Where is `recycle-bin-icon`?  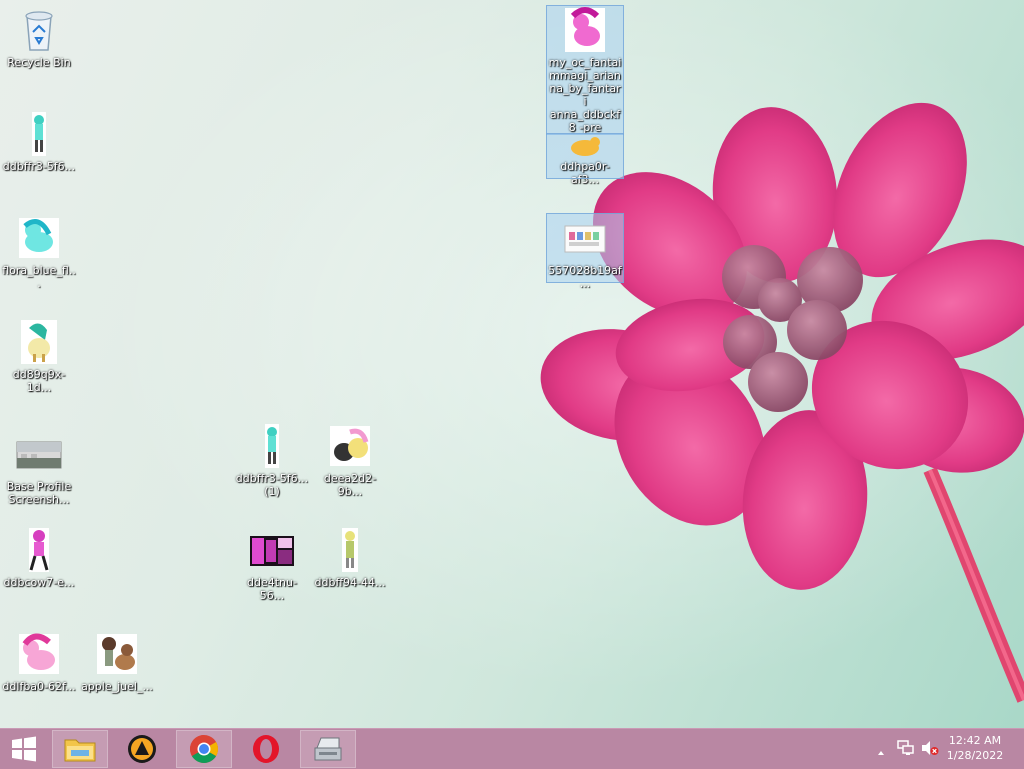
recycle-bin-icon is located at coordinates (39, 31).